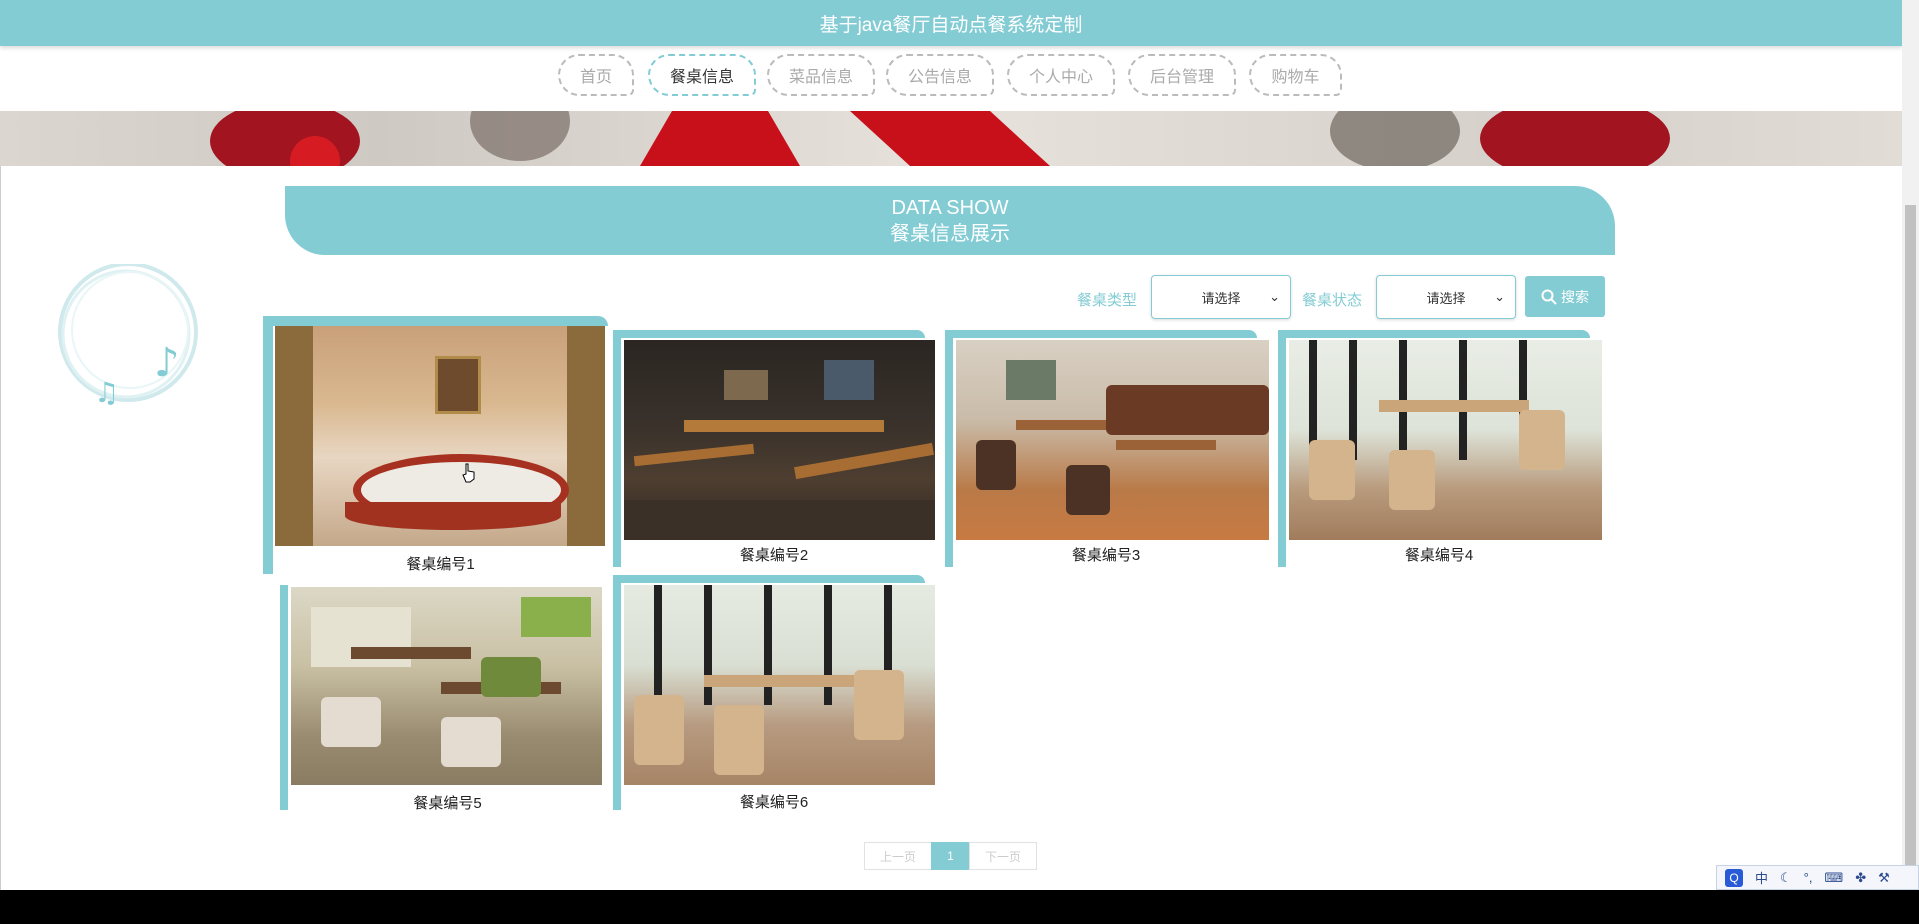  I want to click on search-button: 搜索, so click(1565, 296).